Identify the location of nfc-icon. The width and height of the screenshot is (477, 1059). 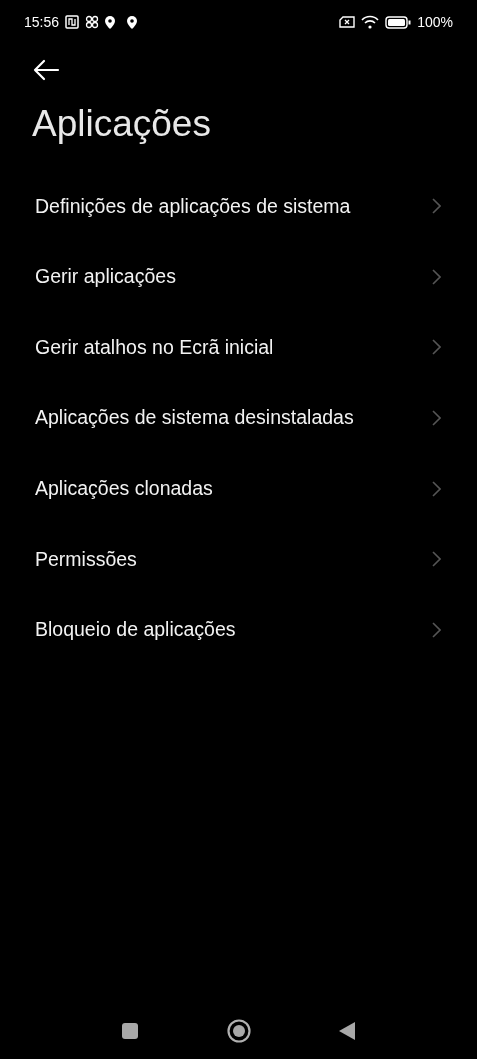
(72, 22).